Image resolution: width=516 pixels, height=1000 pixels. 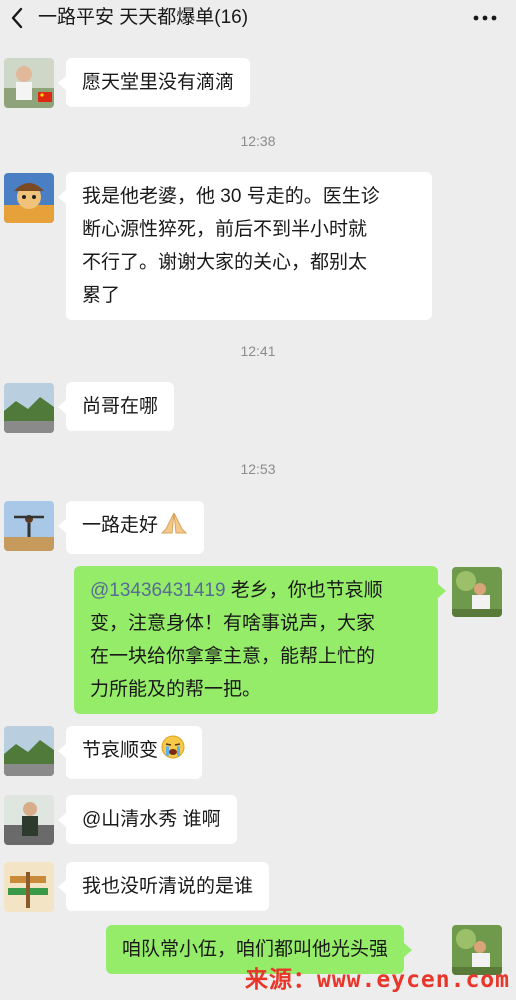 What do you see at coordinates (101, 295) in the screenshot?
I see `message-line: 累了` at bounding box center [101, 295].